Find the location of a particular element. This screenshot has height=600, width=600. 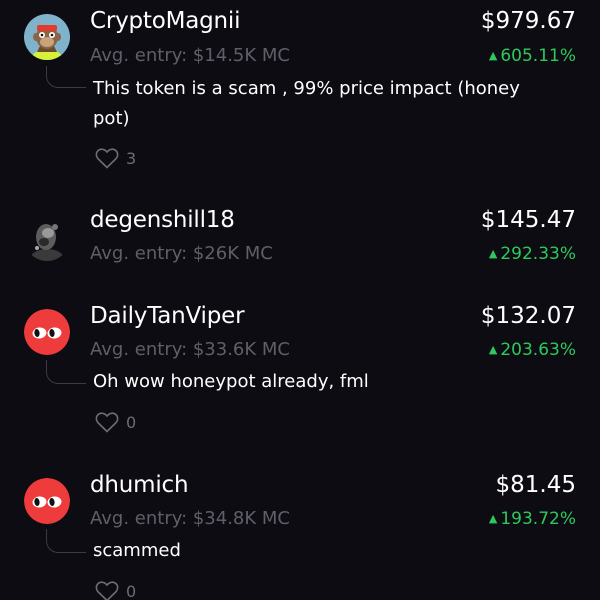

ape-avatar-icon is located at coordinates (47, 37).